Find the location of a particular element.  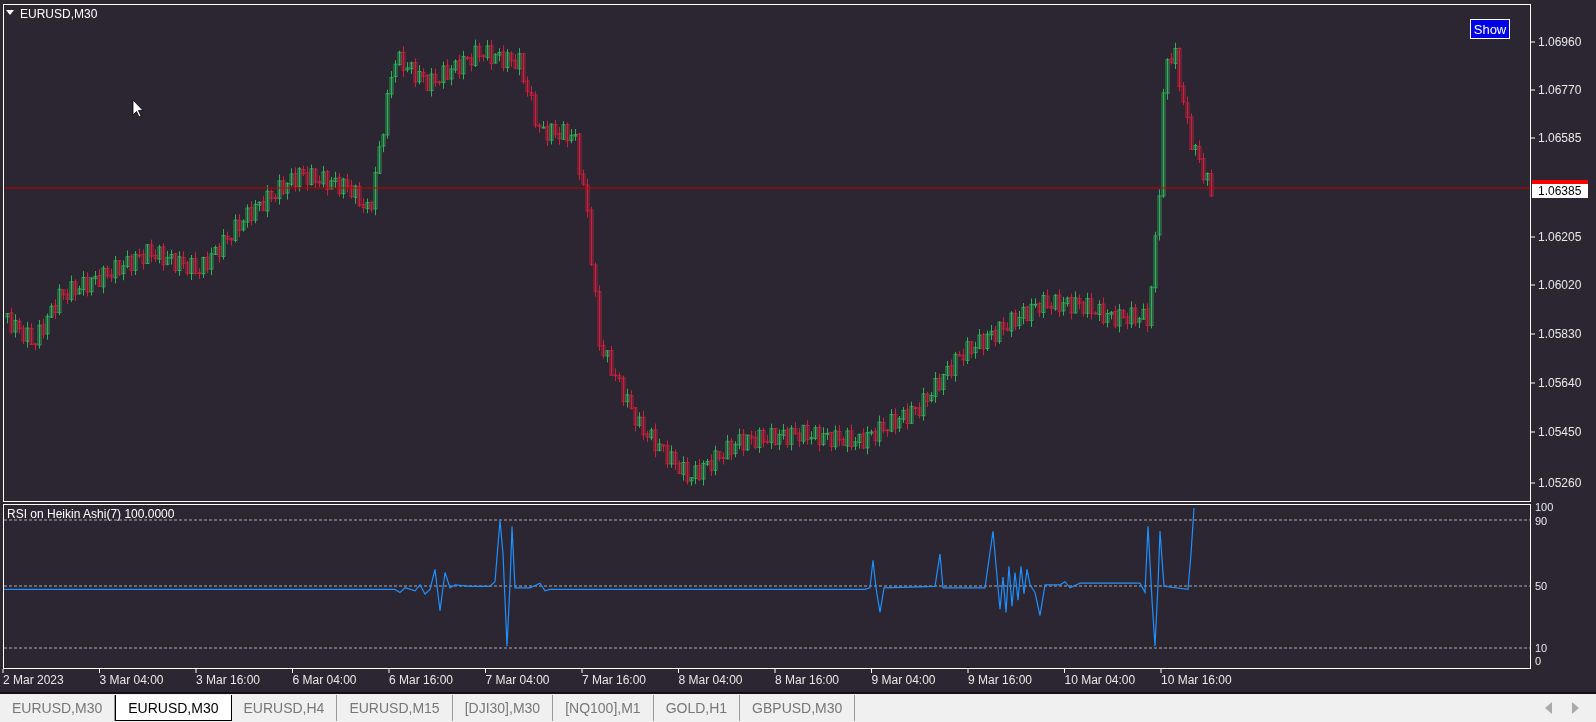

price-label: 1.06020 is located at coordinates (1560, 285).